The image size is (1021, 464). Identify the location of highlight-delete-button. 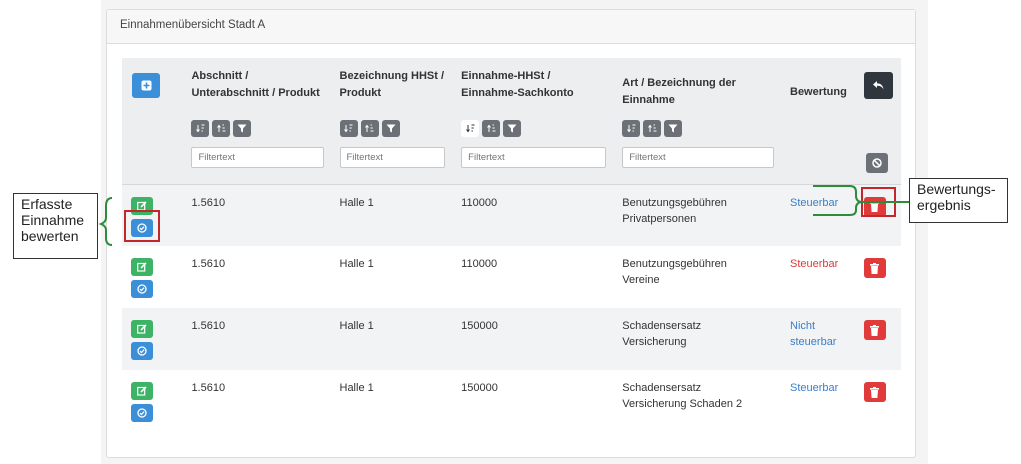
(878, 202).